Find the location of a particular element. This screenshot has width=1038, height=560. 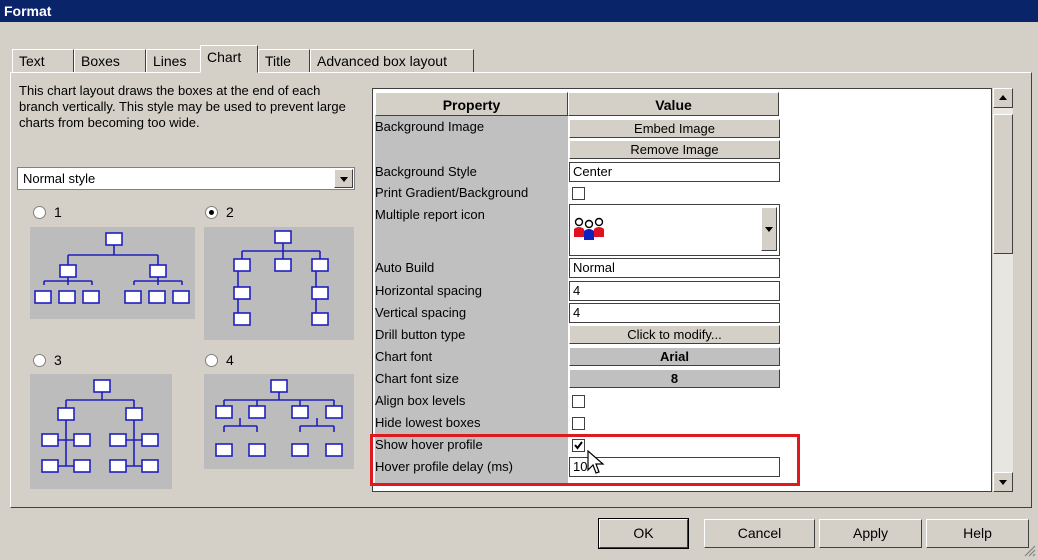

tab-lines: Lines is located at coordinates (174, 60).